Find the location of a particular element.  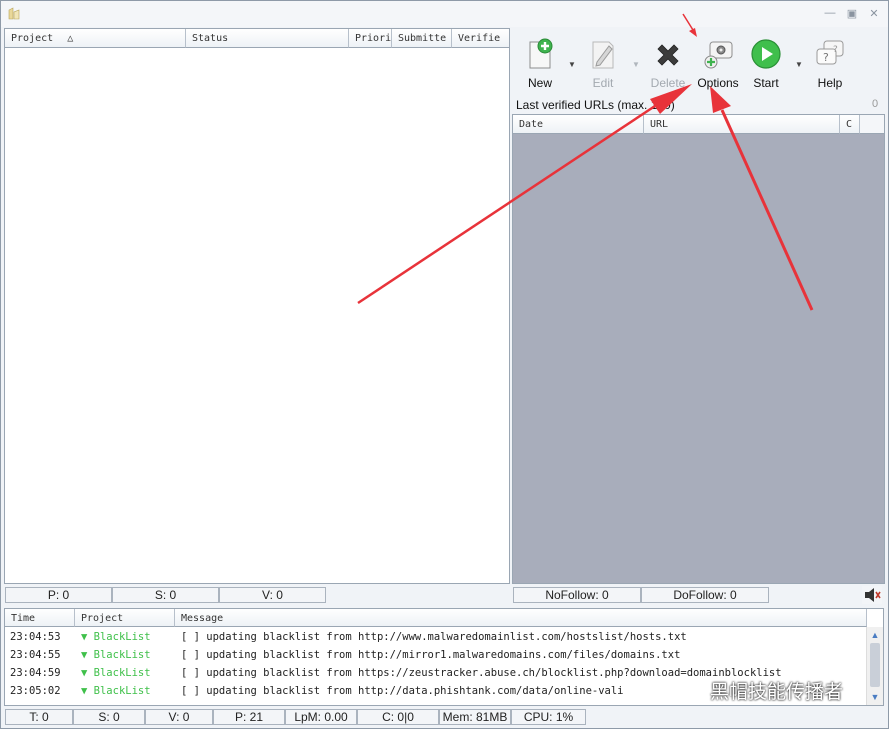

status-submitted: S: 0 is located at coordinates (109, 717).